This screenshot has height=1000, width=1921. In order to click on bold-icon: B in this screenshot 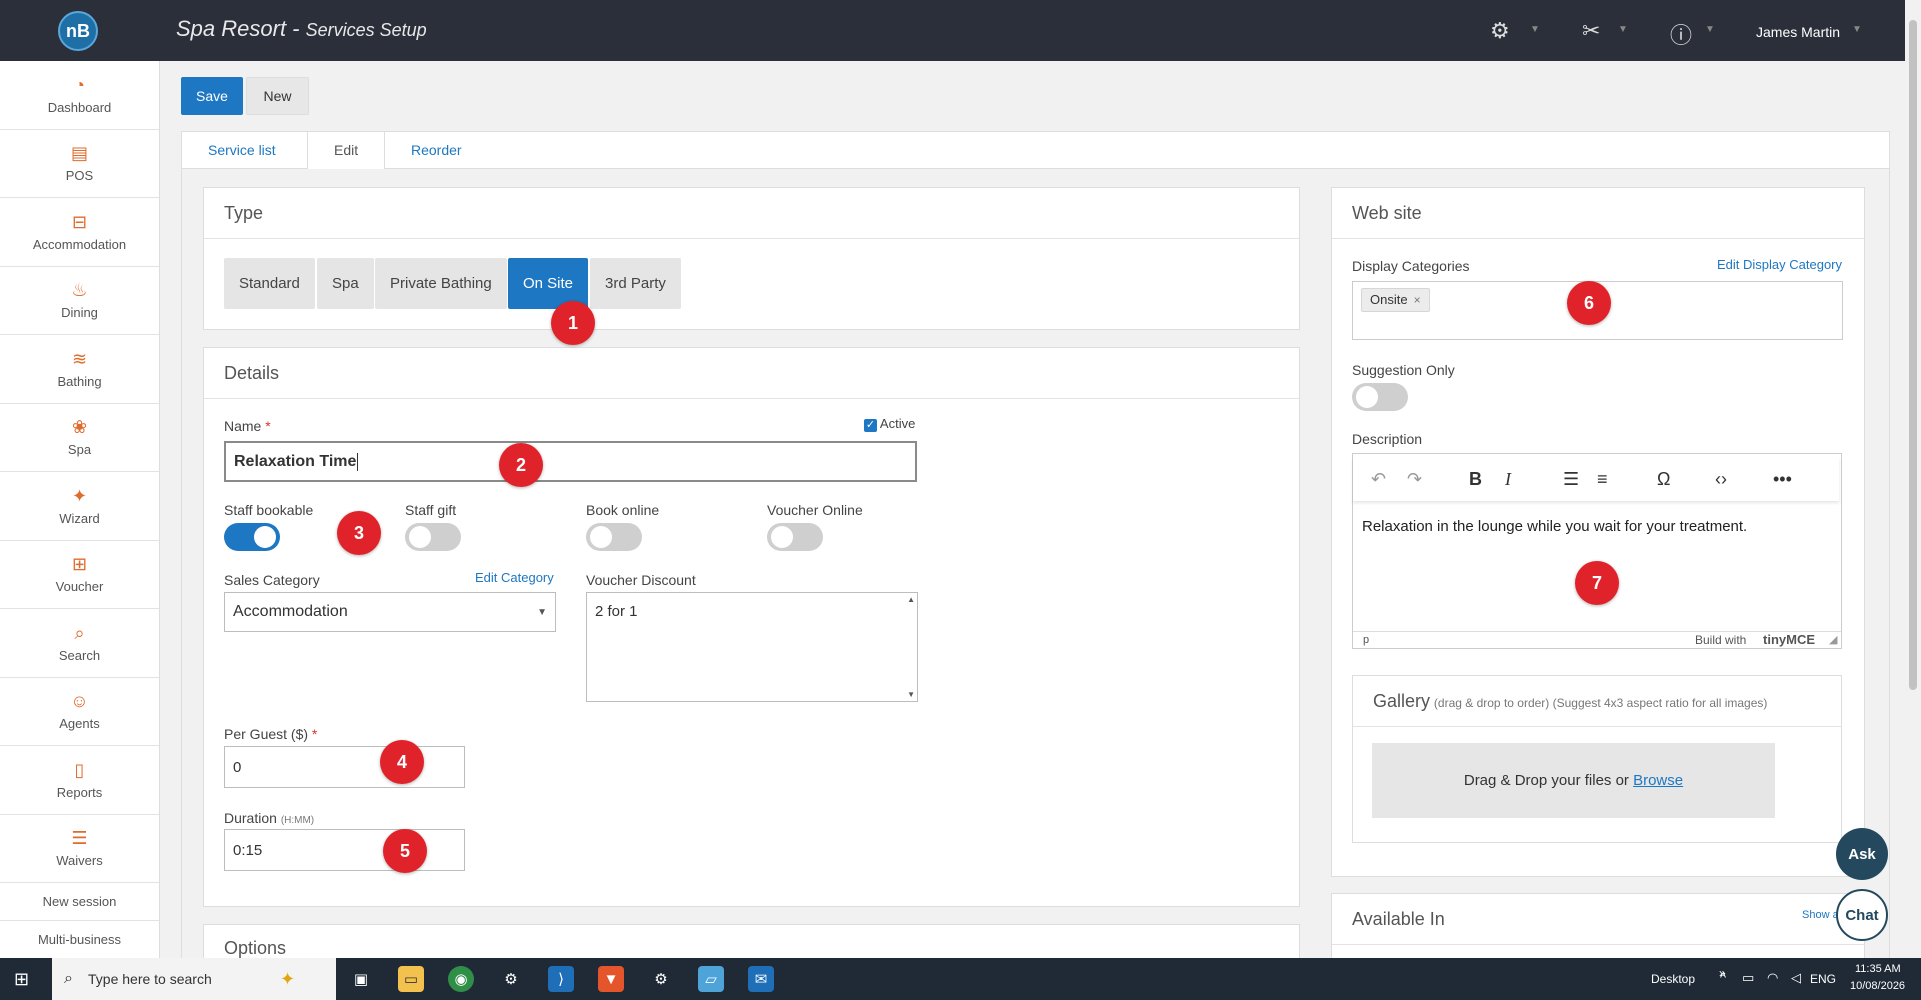, I will do `click(1475, 479)`.